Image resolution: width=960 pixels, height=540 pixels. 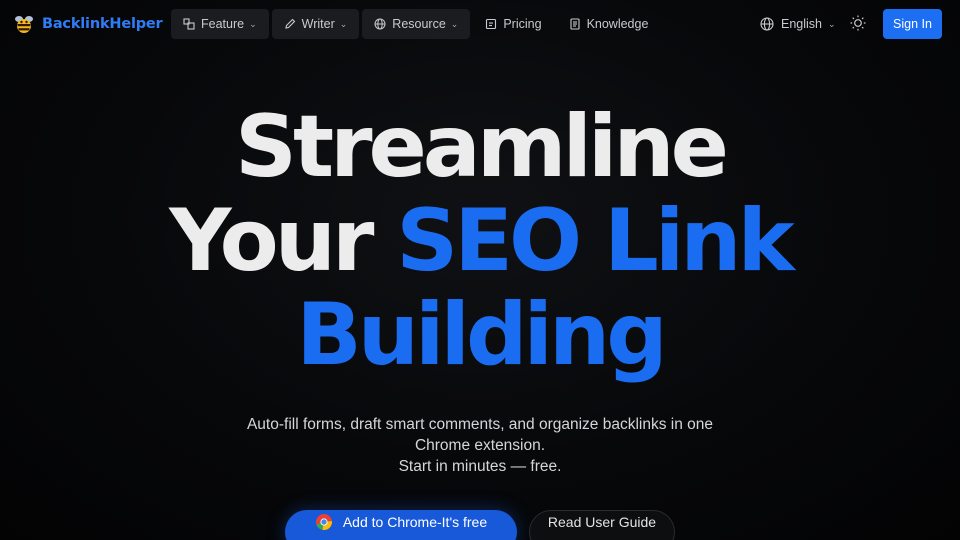 I want to click on brand-logo: BacklinkHelper, so click(x=87, y=24).